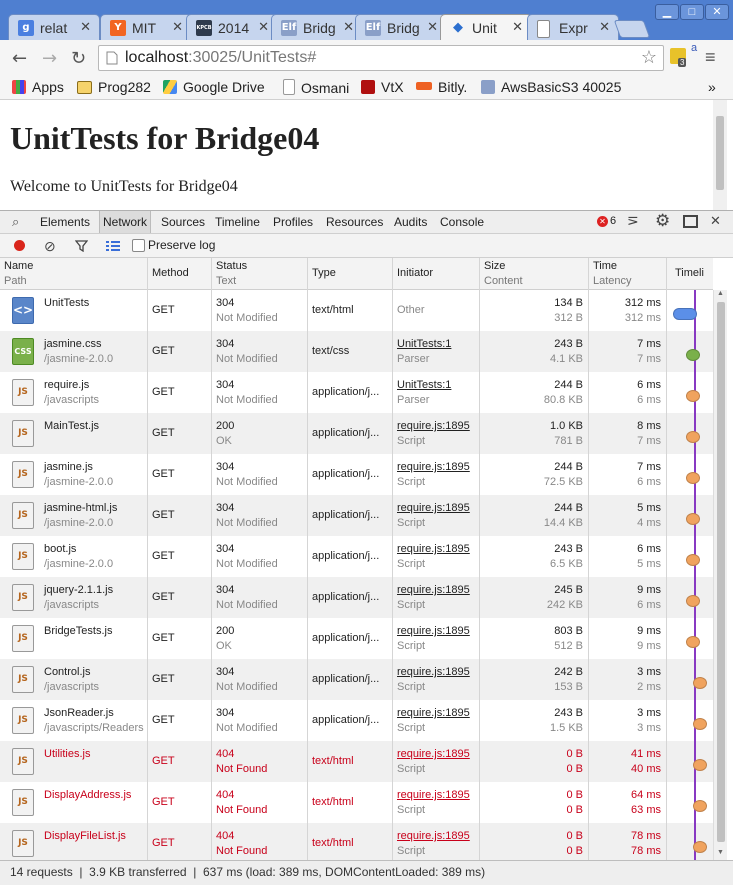  Describe the element at coordinates (720, 293) in the screenshot. I see `scroll-up-icon: ▲` at that location.